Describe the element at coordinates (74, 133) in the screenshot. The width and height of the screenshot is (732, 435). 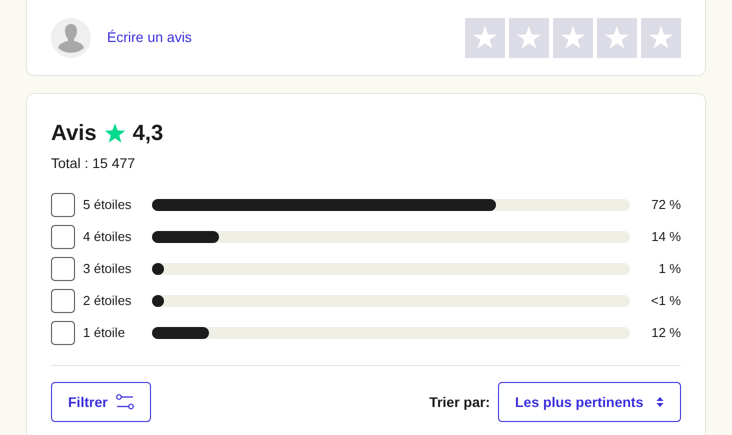
I see `reviews-title: Avis` at that location.